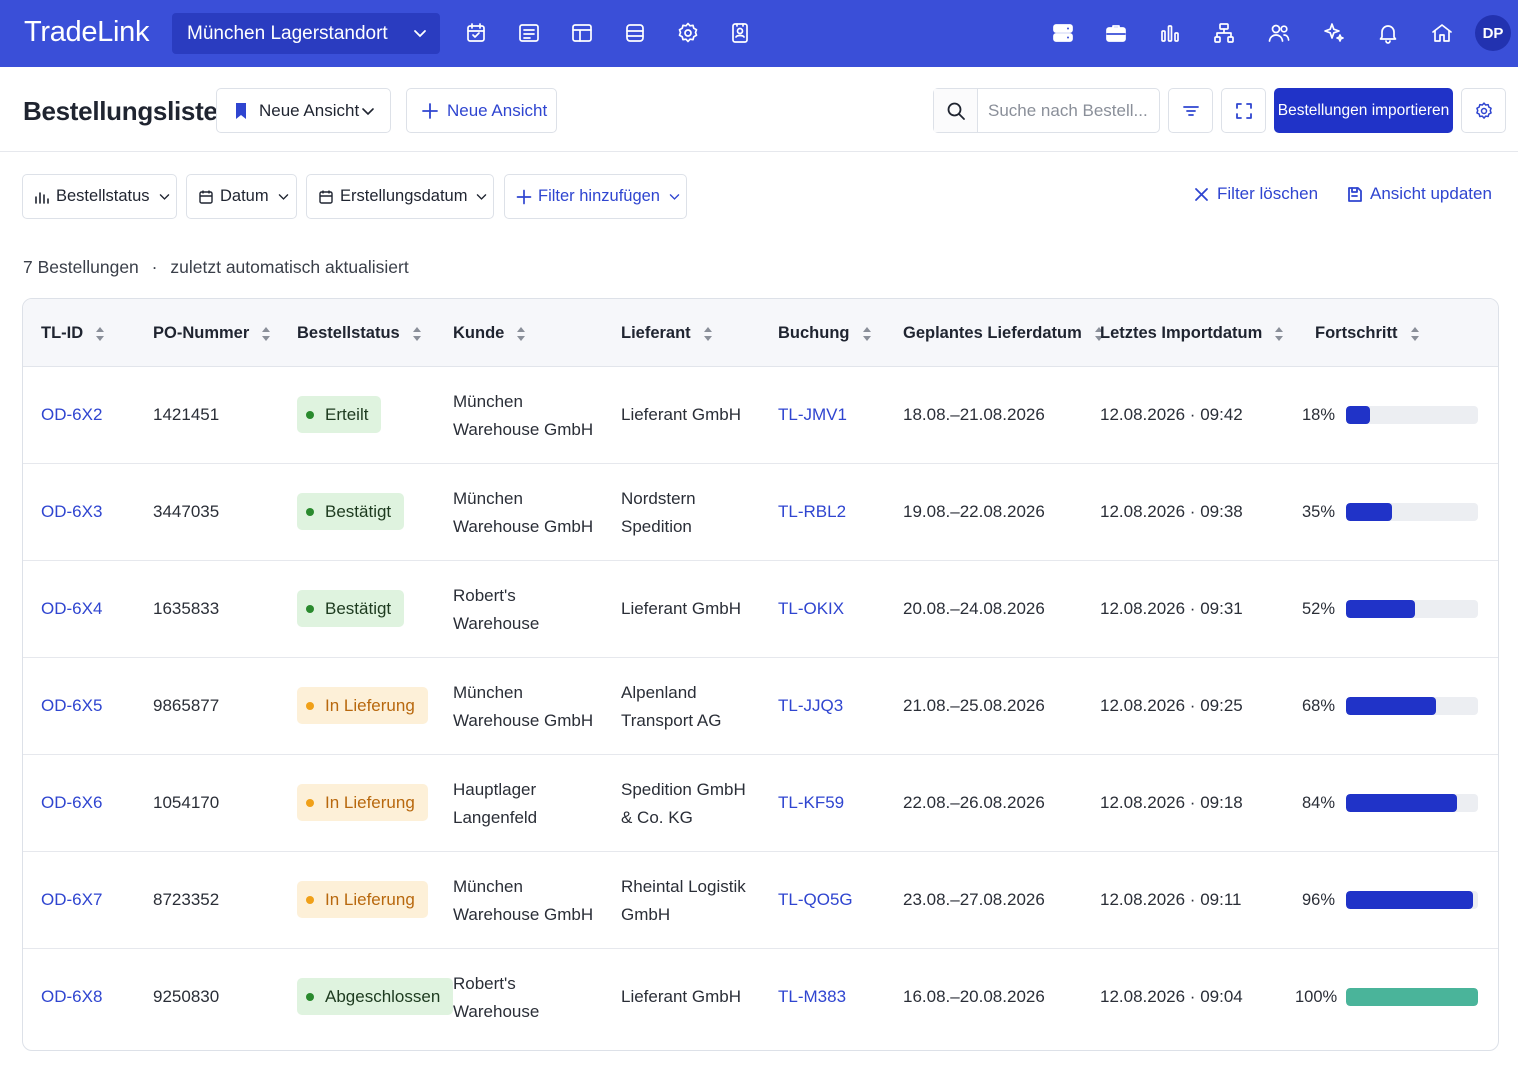  What do you see at coordinates (812, 415) in the screenshot?
I see `booking-link: TL-JMV1` at bounding box center [812, 415].